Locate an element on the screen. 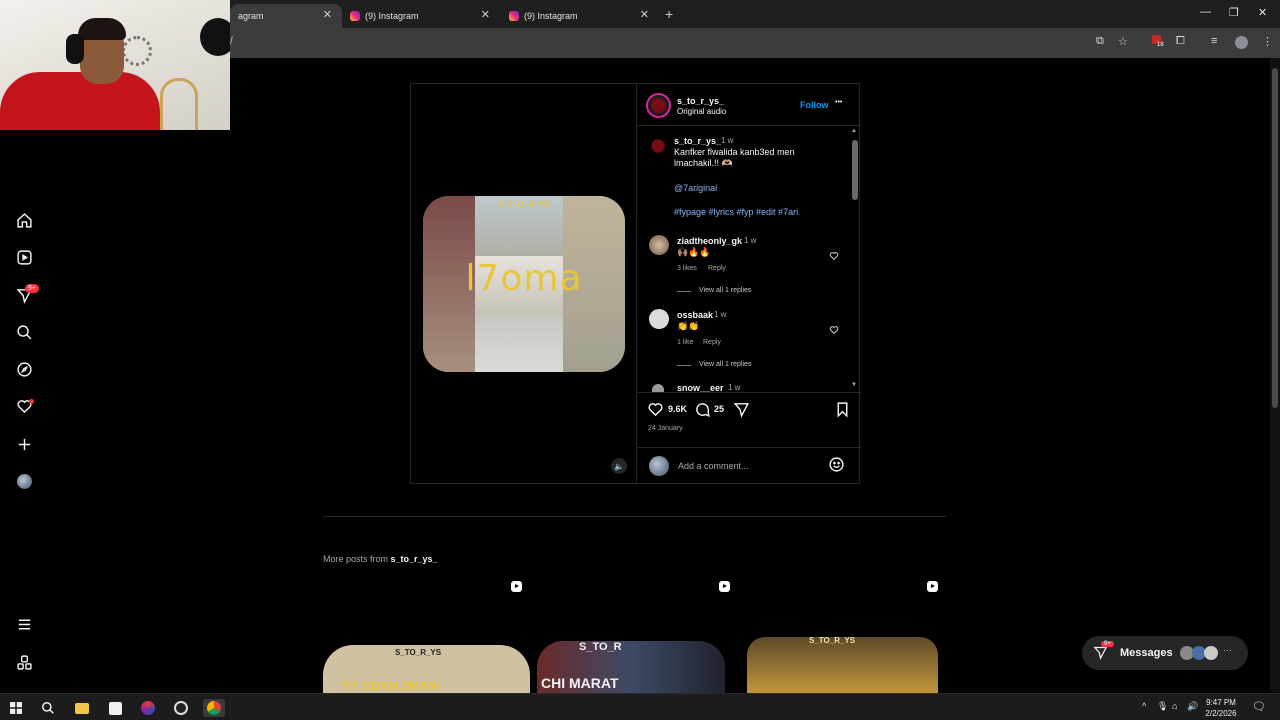 Image resolution: width=1280 pixels, height=720 pixels. messages-button: 9+ Messages ··· is located at coordinates (1165, 653).